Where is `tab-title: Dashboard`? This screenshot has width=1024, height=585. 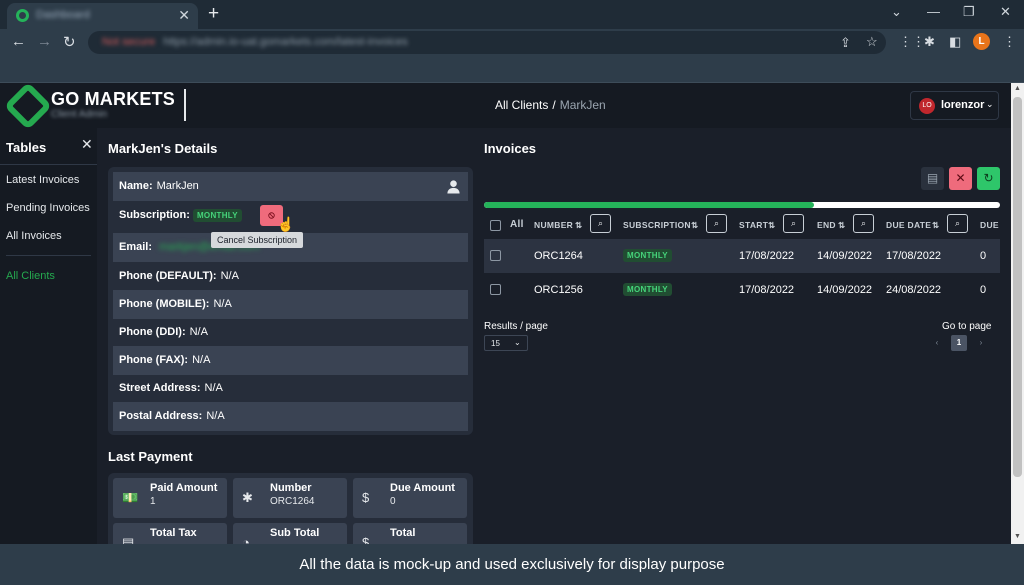
tab-title: Dashboard is located at coordinates (63, 15).